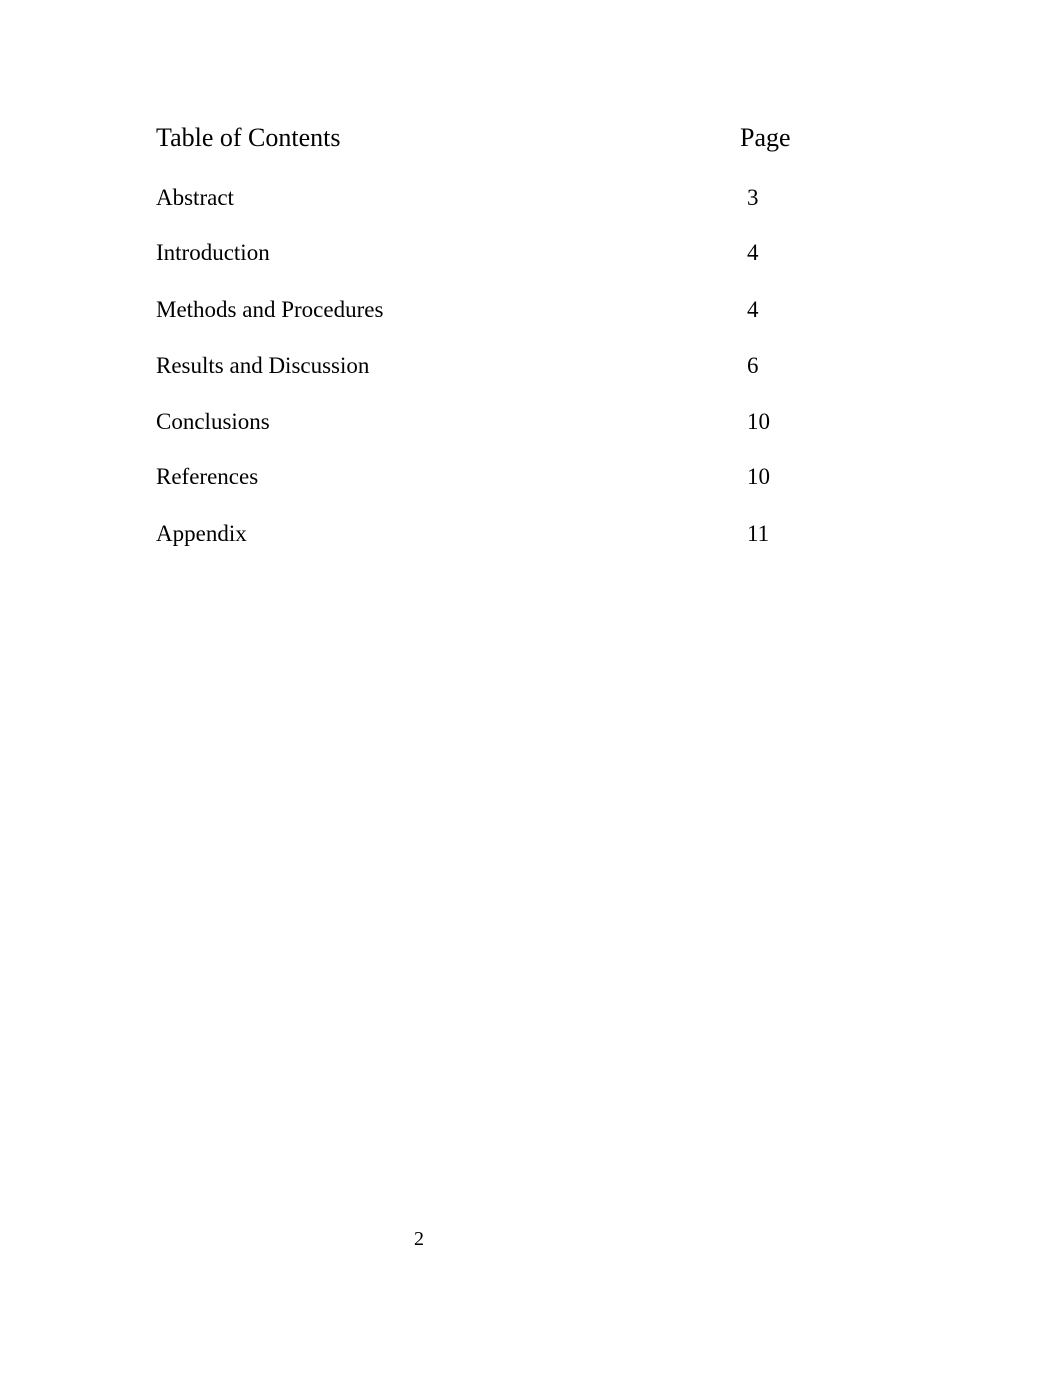  What do you see at coordinates (270, 309) in the screenshot?
I see `toc-entry-title: Methods and Procedures` at bounding box center [270, 309].